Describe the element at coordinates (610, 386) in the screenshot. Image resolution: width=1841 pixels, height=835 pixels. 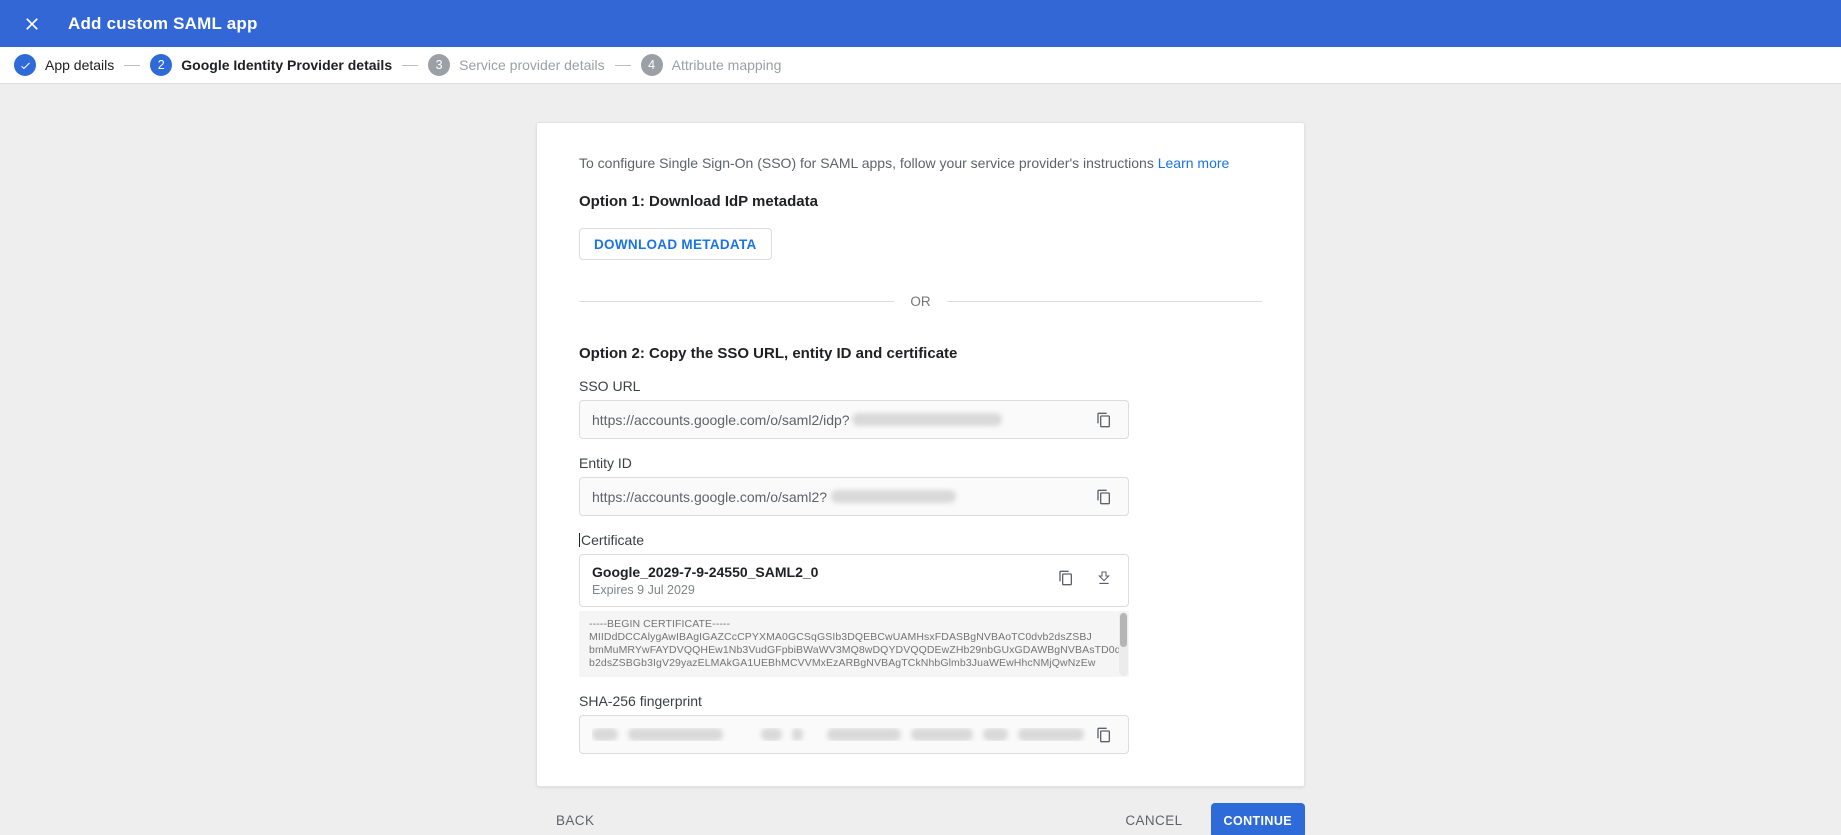
I see `sso-url-label: SSO URL` at that location.